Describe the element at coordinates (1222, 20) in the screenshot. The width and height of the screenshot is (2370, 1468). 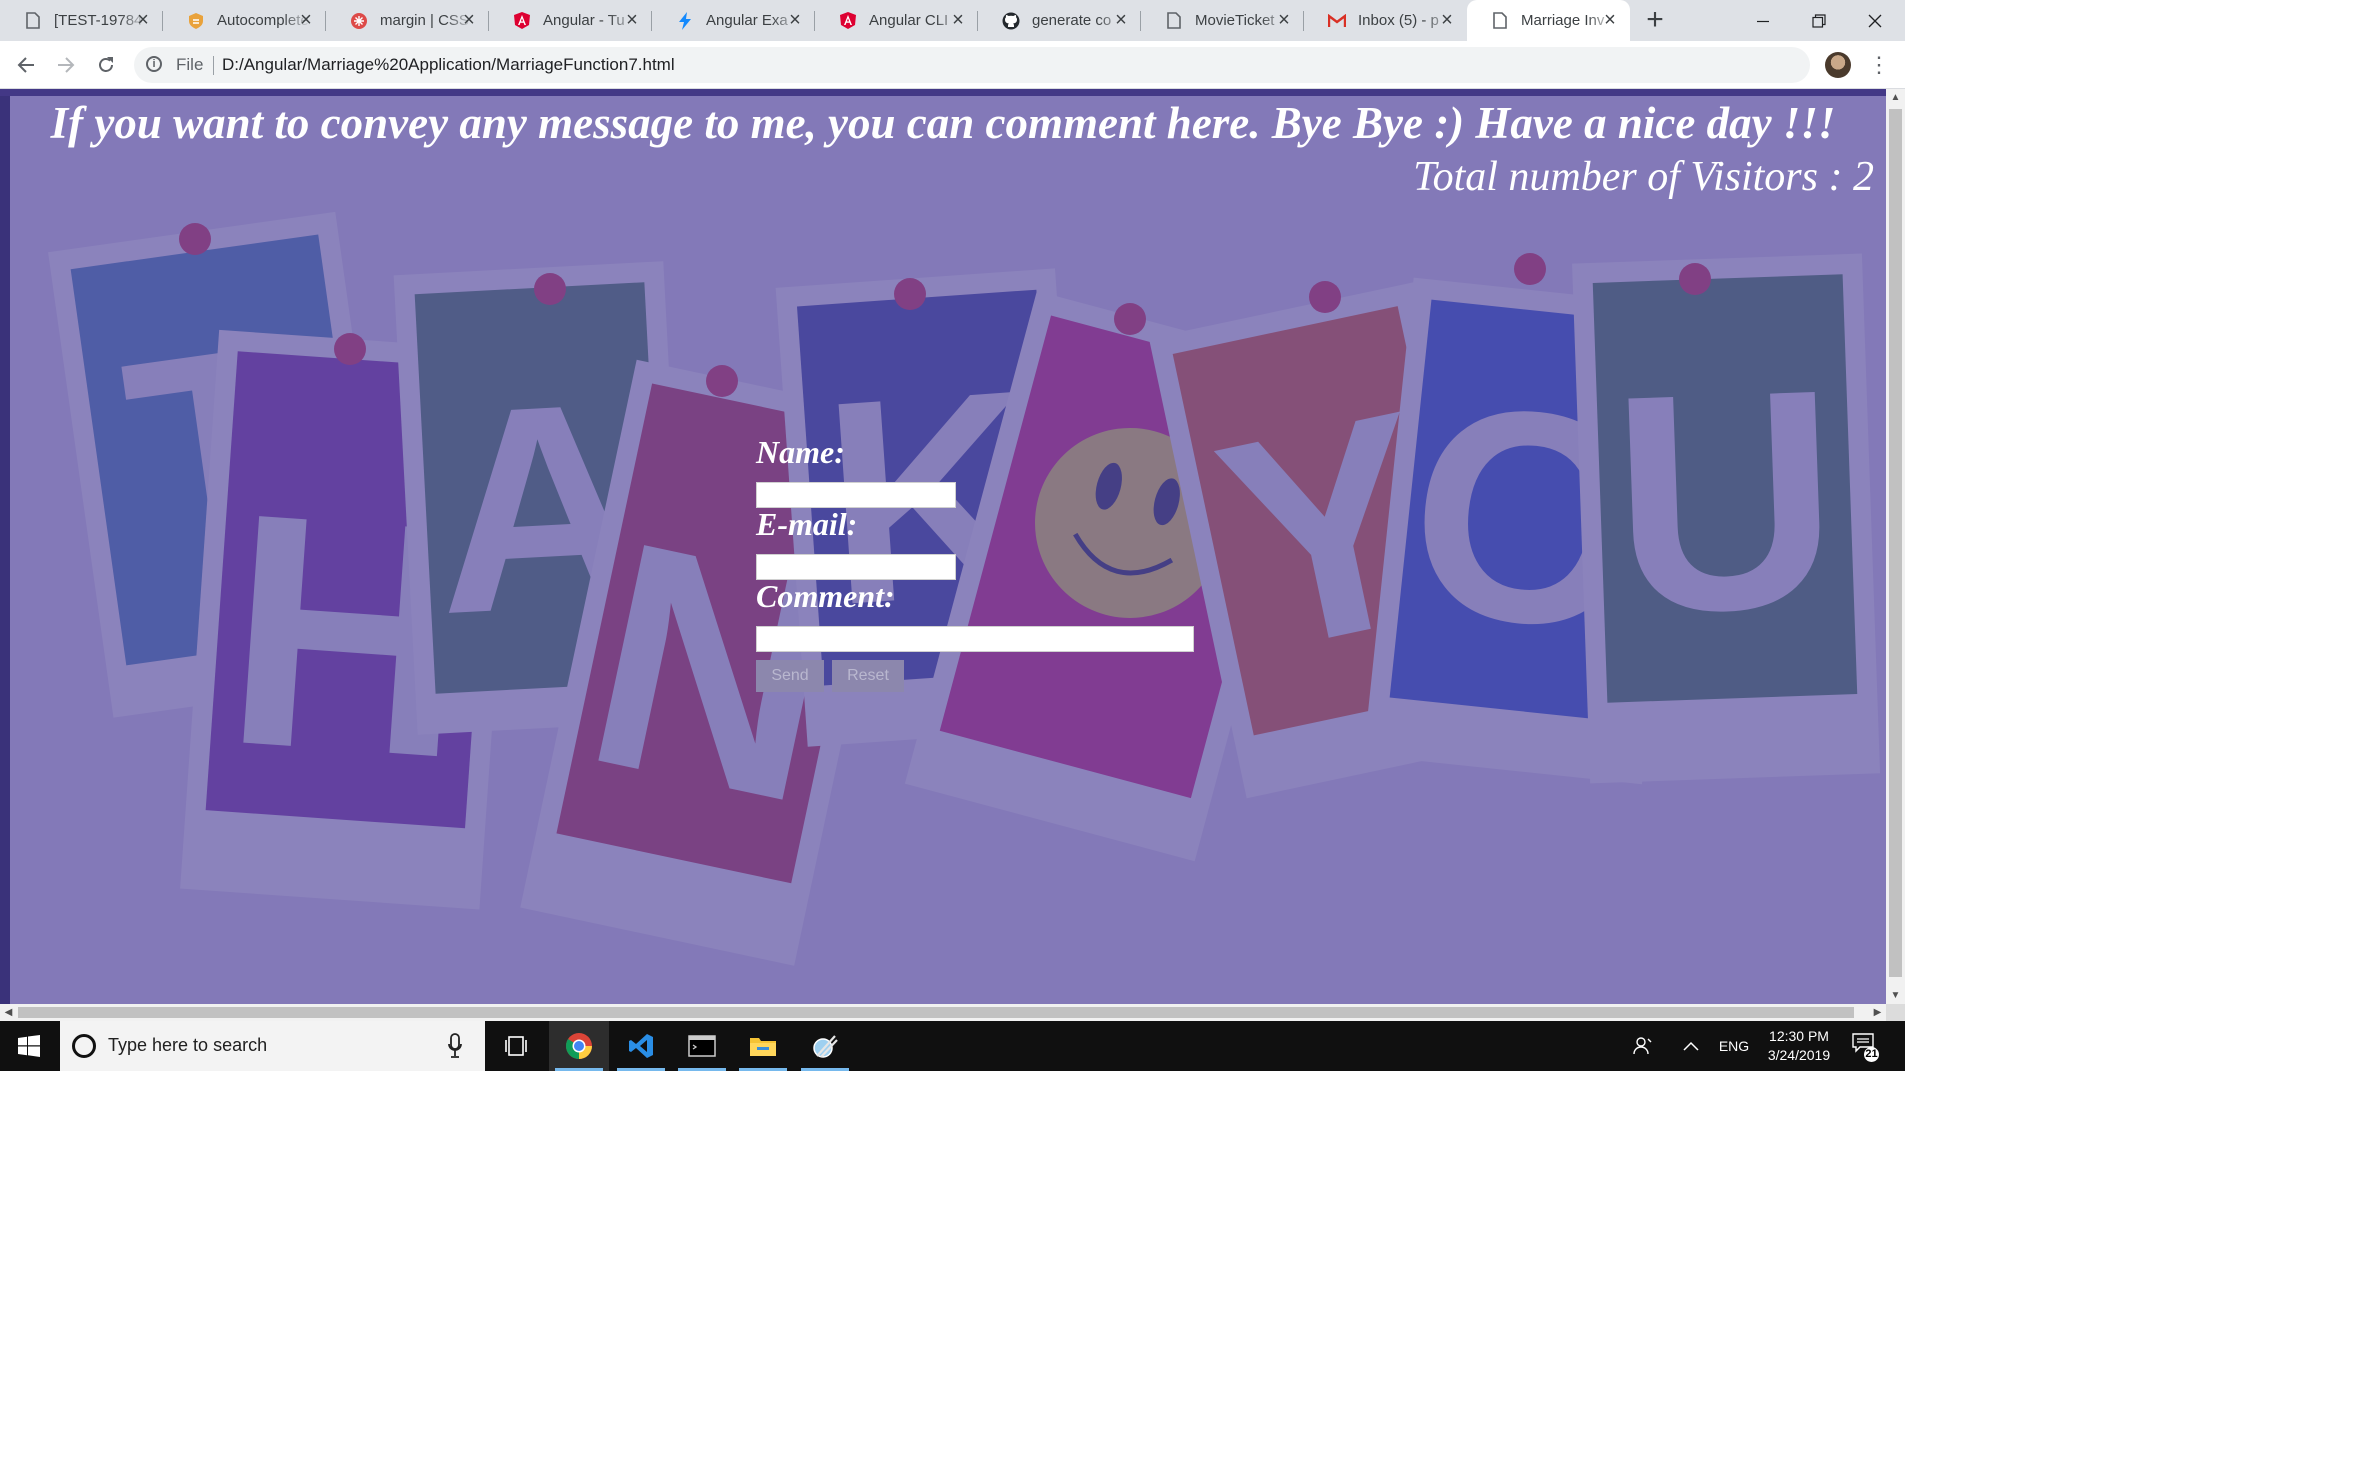
I see `tab-movieticket: MovieTicket ×` at that location.